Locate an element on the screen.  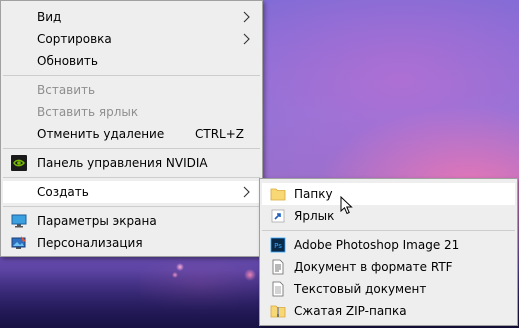
menu-item-paste: Вставить is located at coordinates (131, 90).